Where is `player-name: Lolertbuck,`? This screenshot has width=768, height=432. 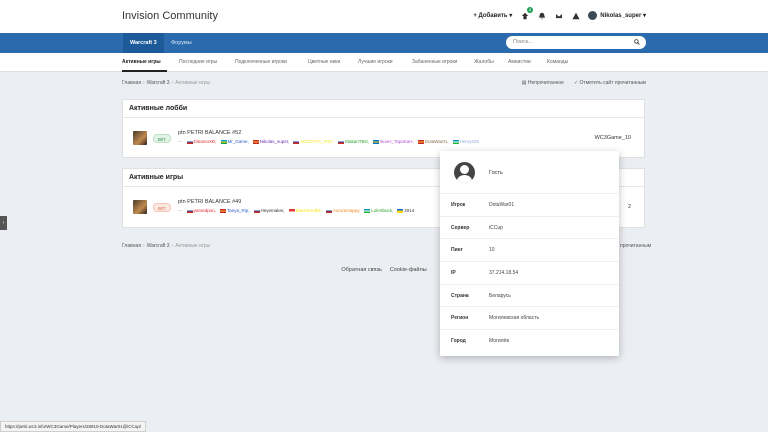 player-name: Lolertbuck, is located at coordinates (382, 210).